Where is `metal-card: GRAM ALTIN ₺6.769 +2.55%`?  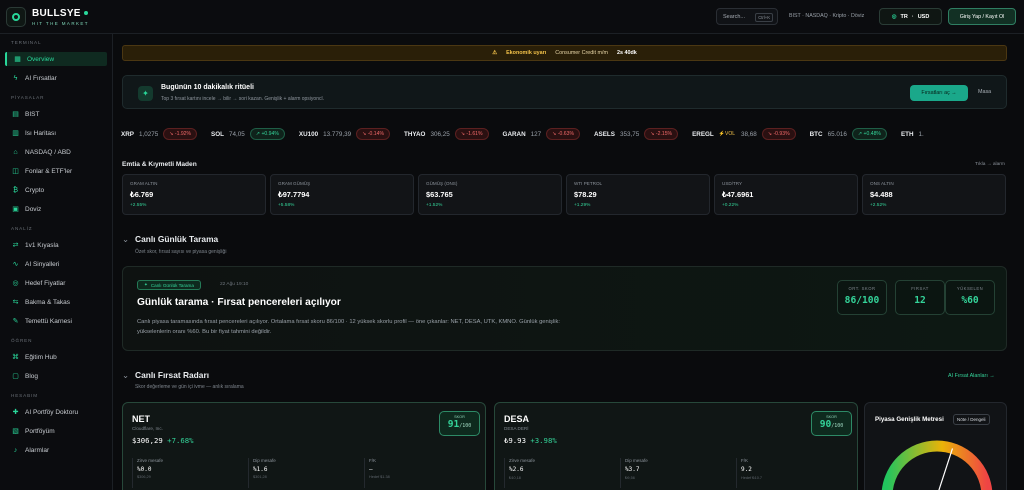 metal-card: GRAM ALTIN ₺6.769 +2.55% is located at coordinates (194, 194).